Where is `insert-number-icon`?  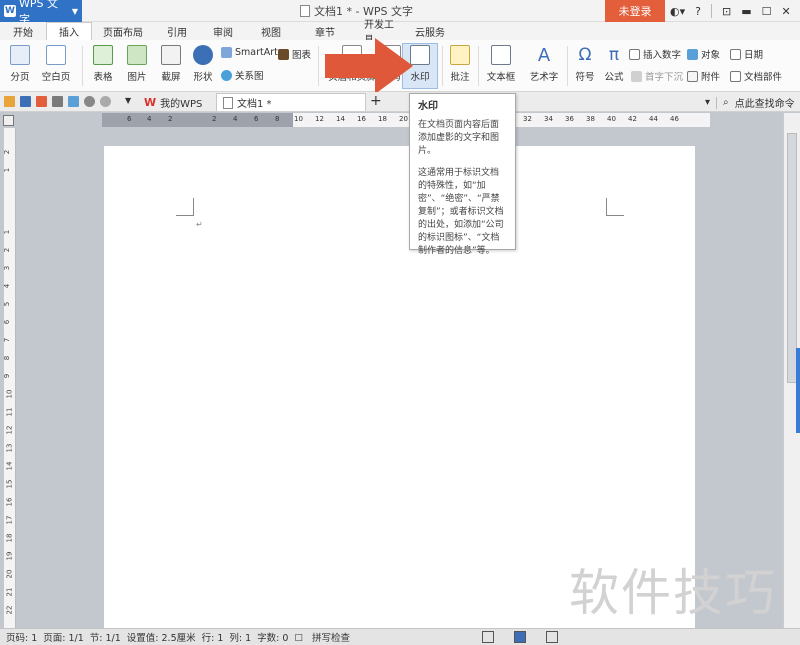 insert-number-icon is located at coordinates (634, 54).